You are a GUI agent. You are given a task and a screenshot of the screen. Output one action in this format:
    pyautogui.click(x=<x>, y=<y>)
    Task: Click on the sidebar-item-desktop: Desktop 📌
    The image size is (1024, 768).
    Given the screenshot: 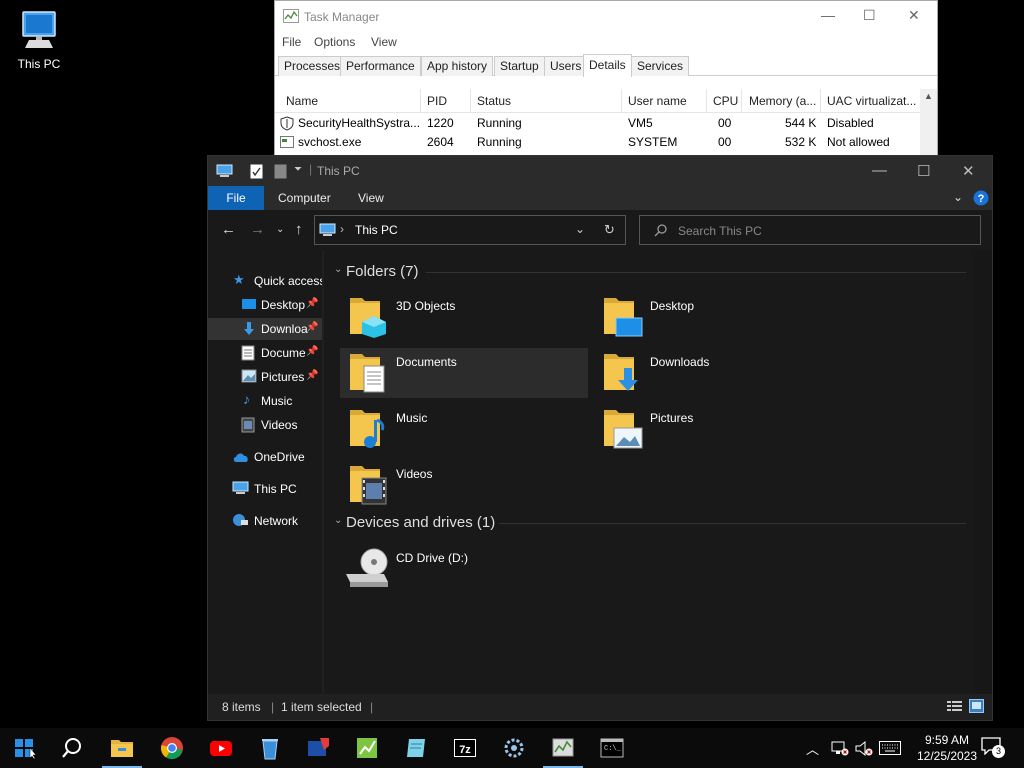 What is the action you would take?
    pyautogui.click(x=265, y=305)
    